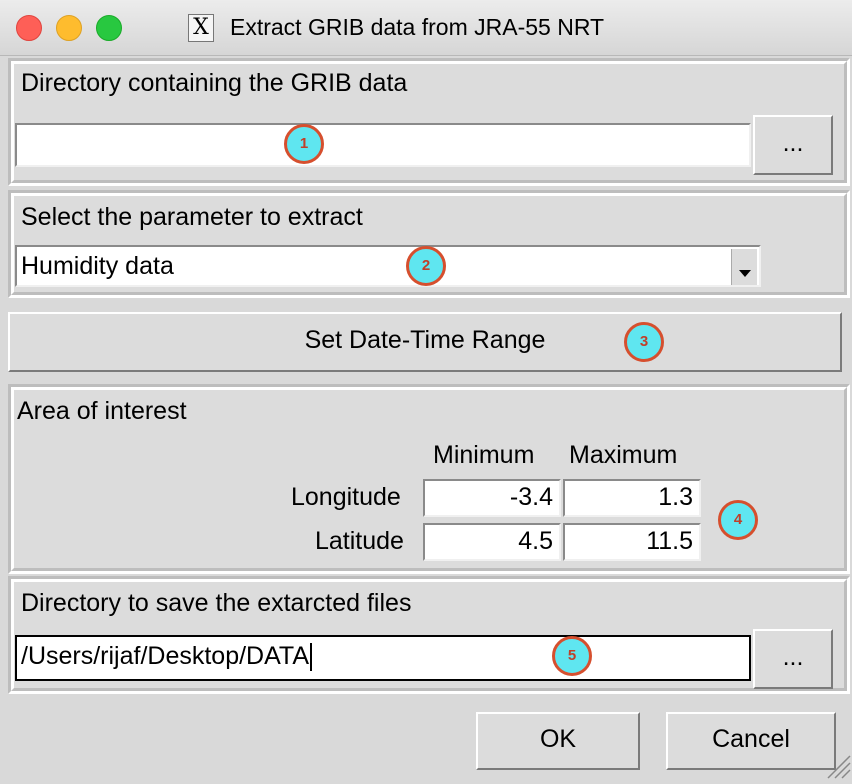  I want to click on parameter-label: Select the parameter to extract, so click(192, 217).